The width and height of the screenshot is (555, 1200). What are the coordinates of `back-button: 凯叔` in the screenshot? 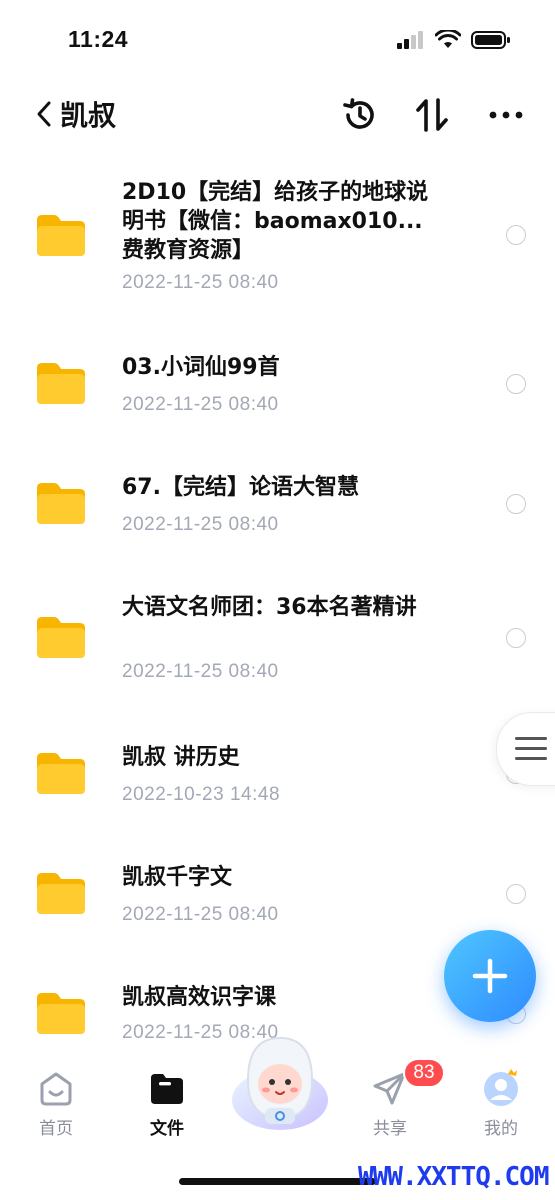 It's located at (76, 114).